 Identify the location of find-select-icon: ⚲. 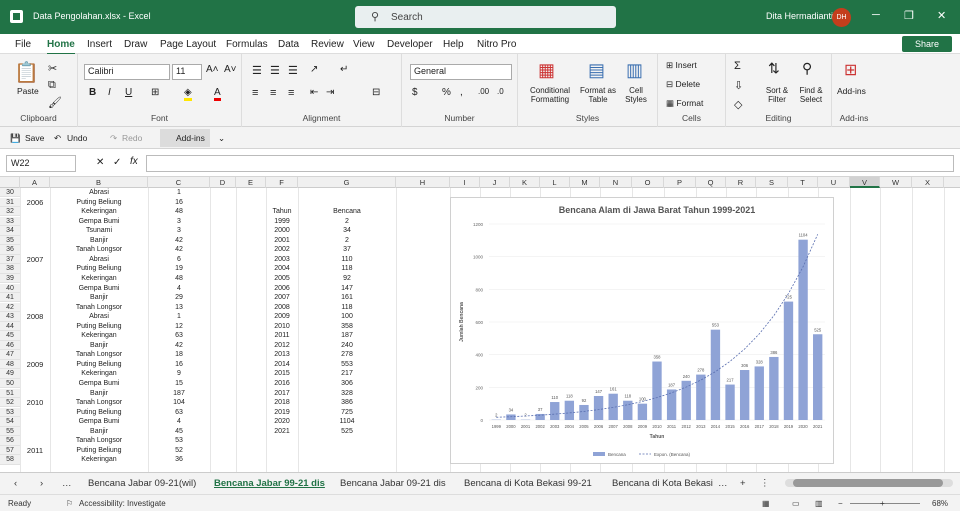
(807, 68).